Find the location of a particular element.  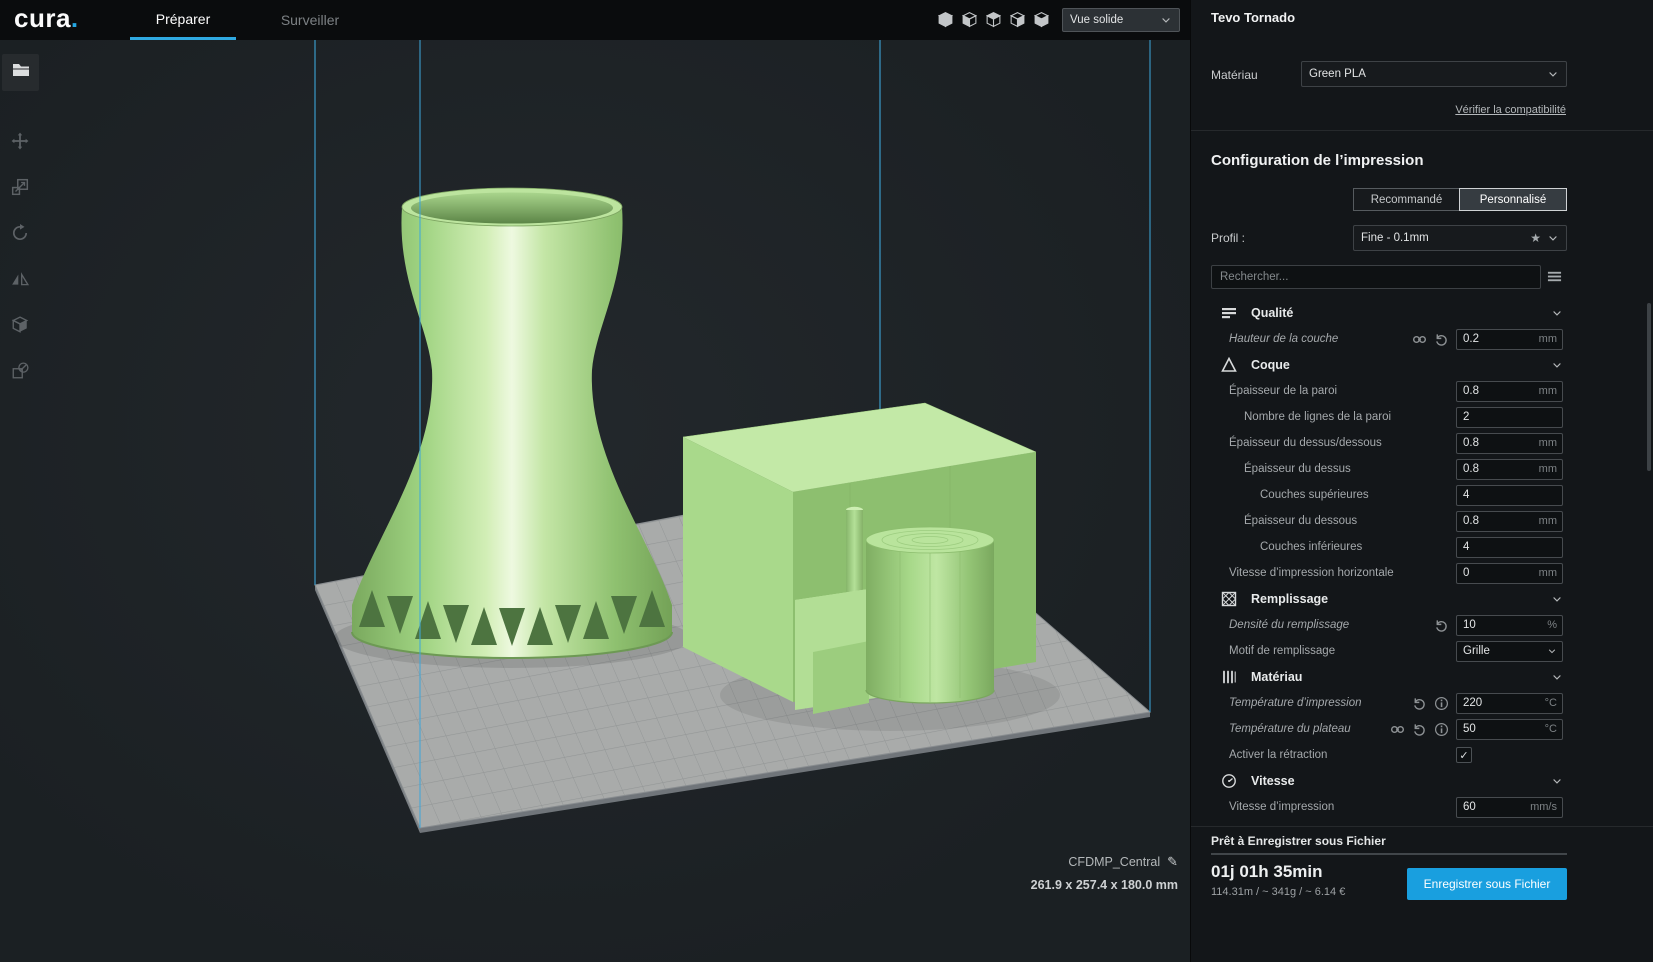

setting-label: Activer la rétraction is located at coordinates (1278, 755).